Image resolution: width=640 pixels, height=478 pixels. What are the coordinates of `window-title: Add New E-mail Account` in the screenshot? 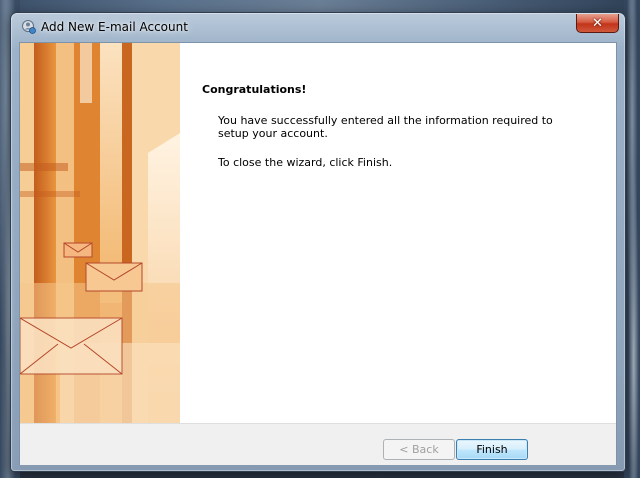 It's located at (114, 27).